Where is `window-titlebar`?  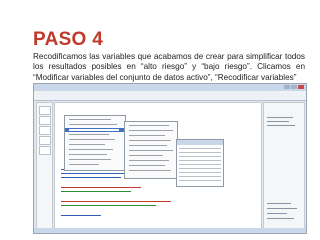 window-titlebar is located at coordinates (170, 87).